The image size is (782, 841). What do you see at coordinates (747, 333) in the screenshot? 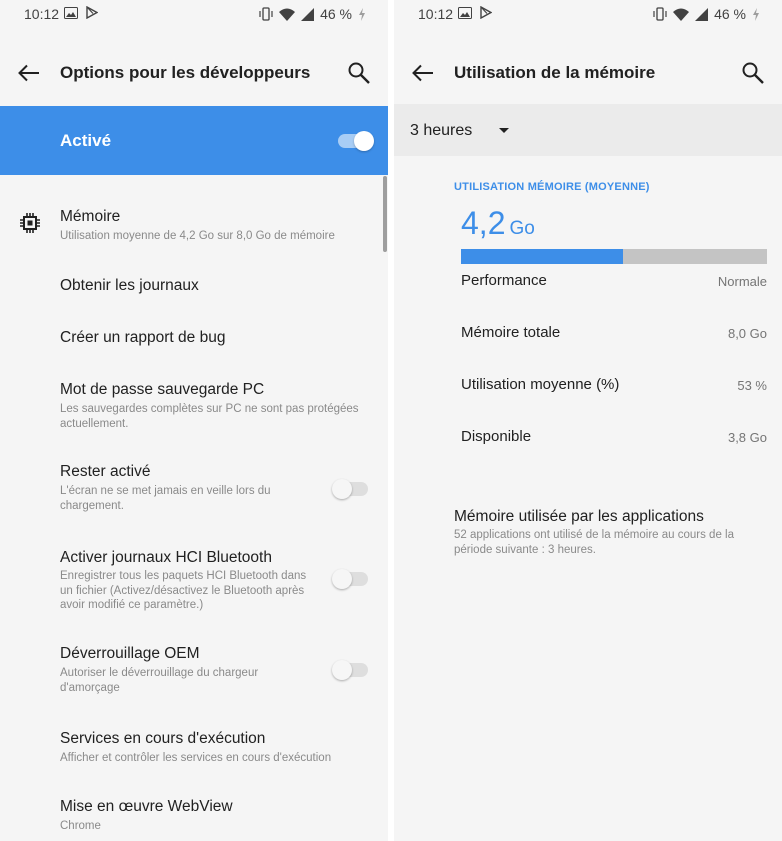
I see `stat-value: 8,0 Go` at bounding box center [747, 333].